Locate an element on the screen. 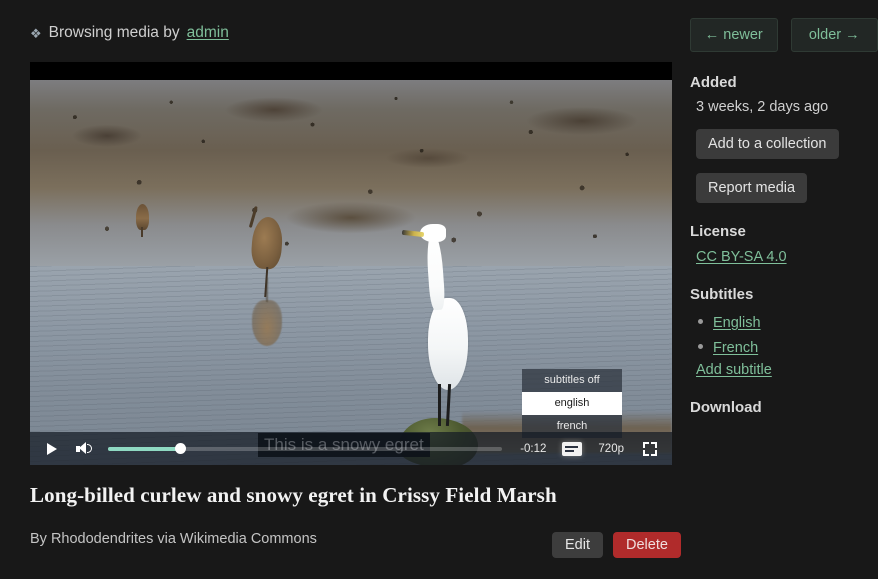 Image resolution: width=878 pixels, height=579 pixels. added-heading: Added is located at coordinates (713, 82).